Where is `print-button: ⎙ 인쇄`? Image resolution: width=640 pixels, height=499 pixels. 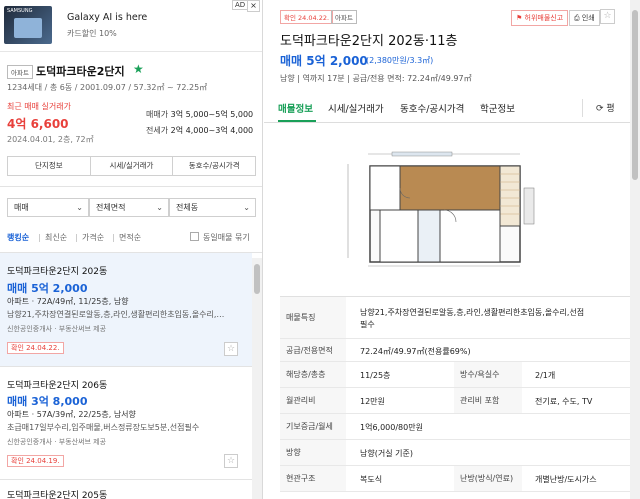 print-button: ⎙ 인쇄 is located at coordinates (584, 18).